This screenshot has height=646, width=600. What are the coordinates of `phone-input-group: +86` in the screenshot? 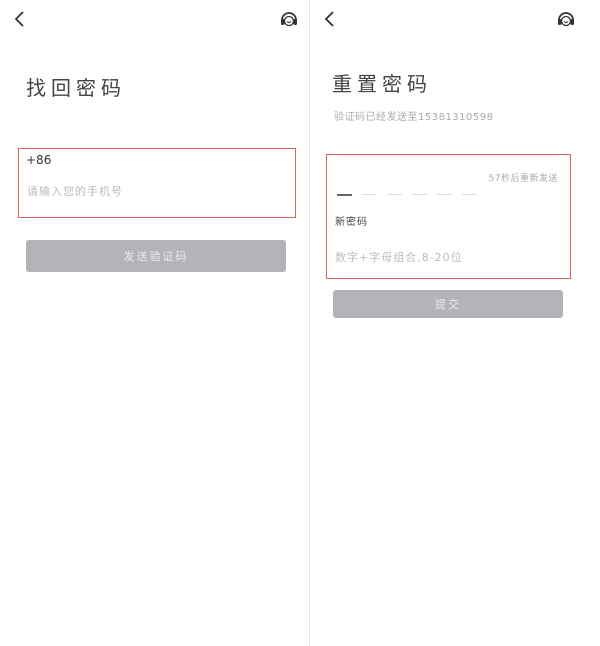 It's located at (157, 183).